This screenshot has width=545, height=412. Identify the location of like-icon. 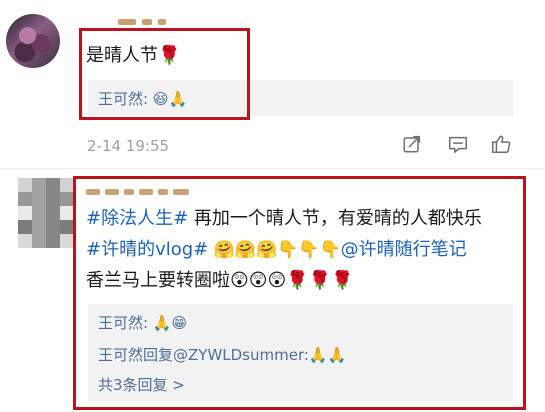
(501, 144).